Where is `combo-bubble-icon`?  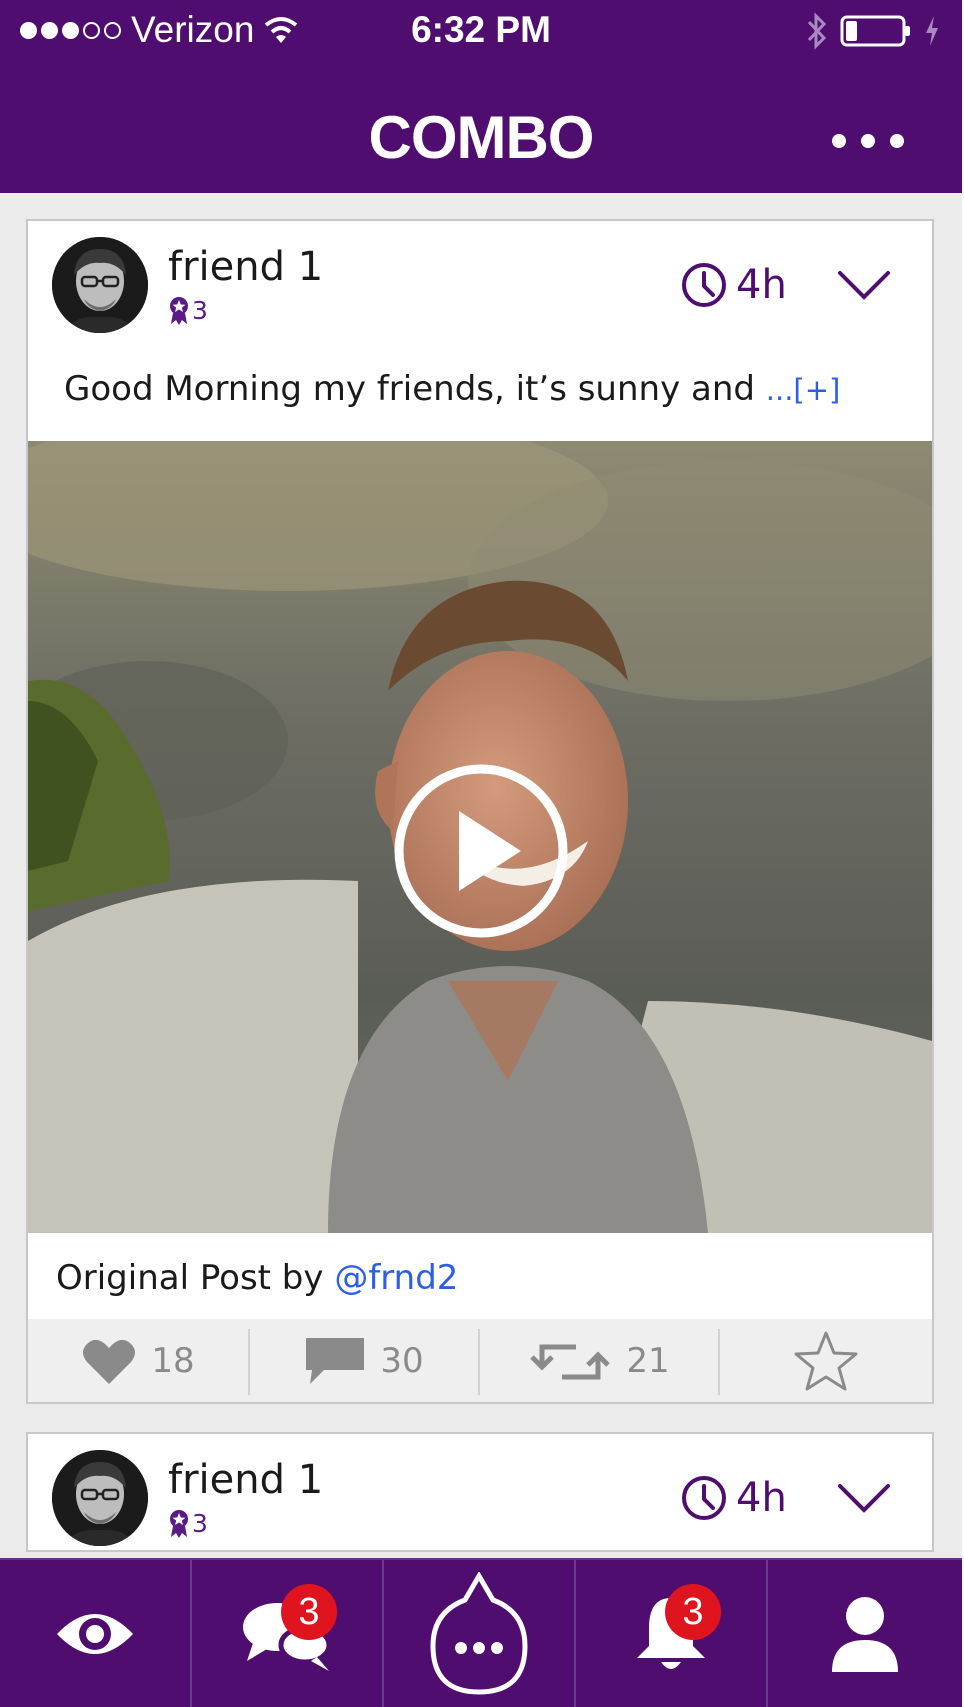
combo-bubble-icon is located at coordinates (479, 1633).